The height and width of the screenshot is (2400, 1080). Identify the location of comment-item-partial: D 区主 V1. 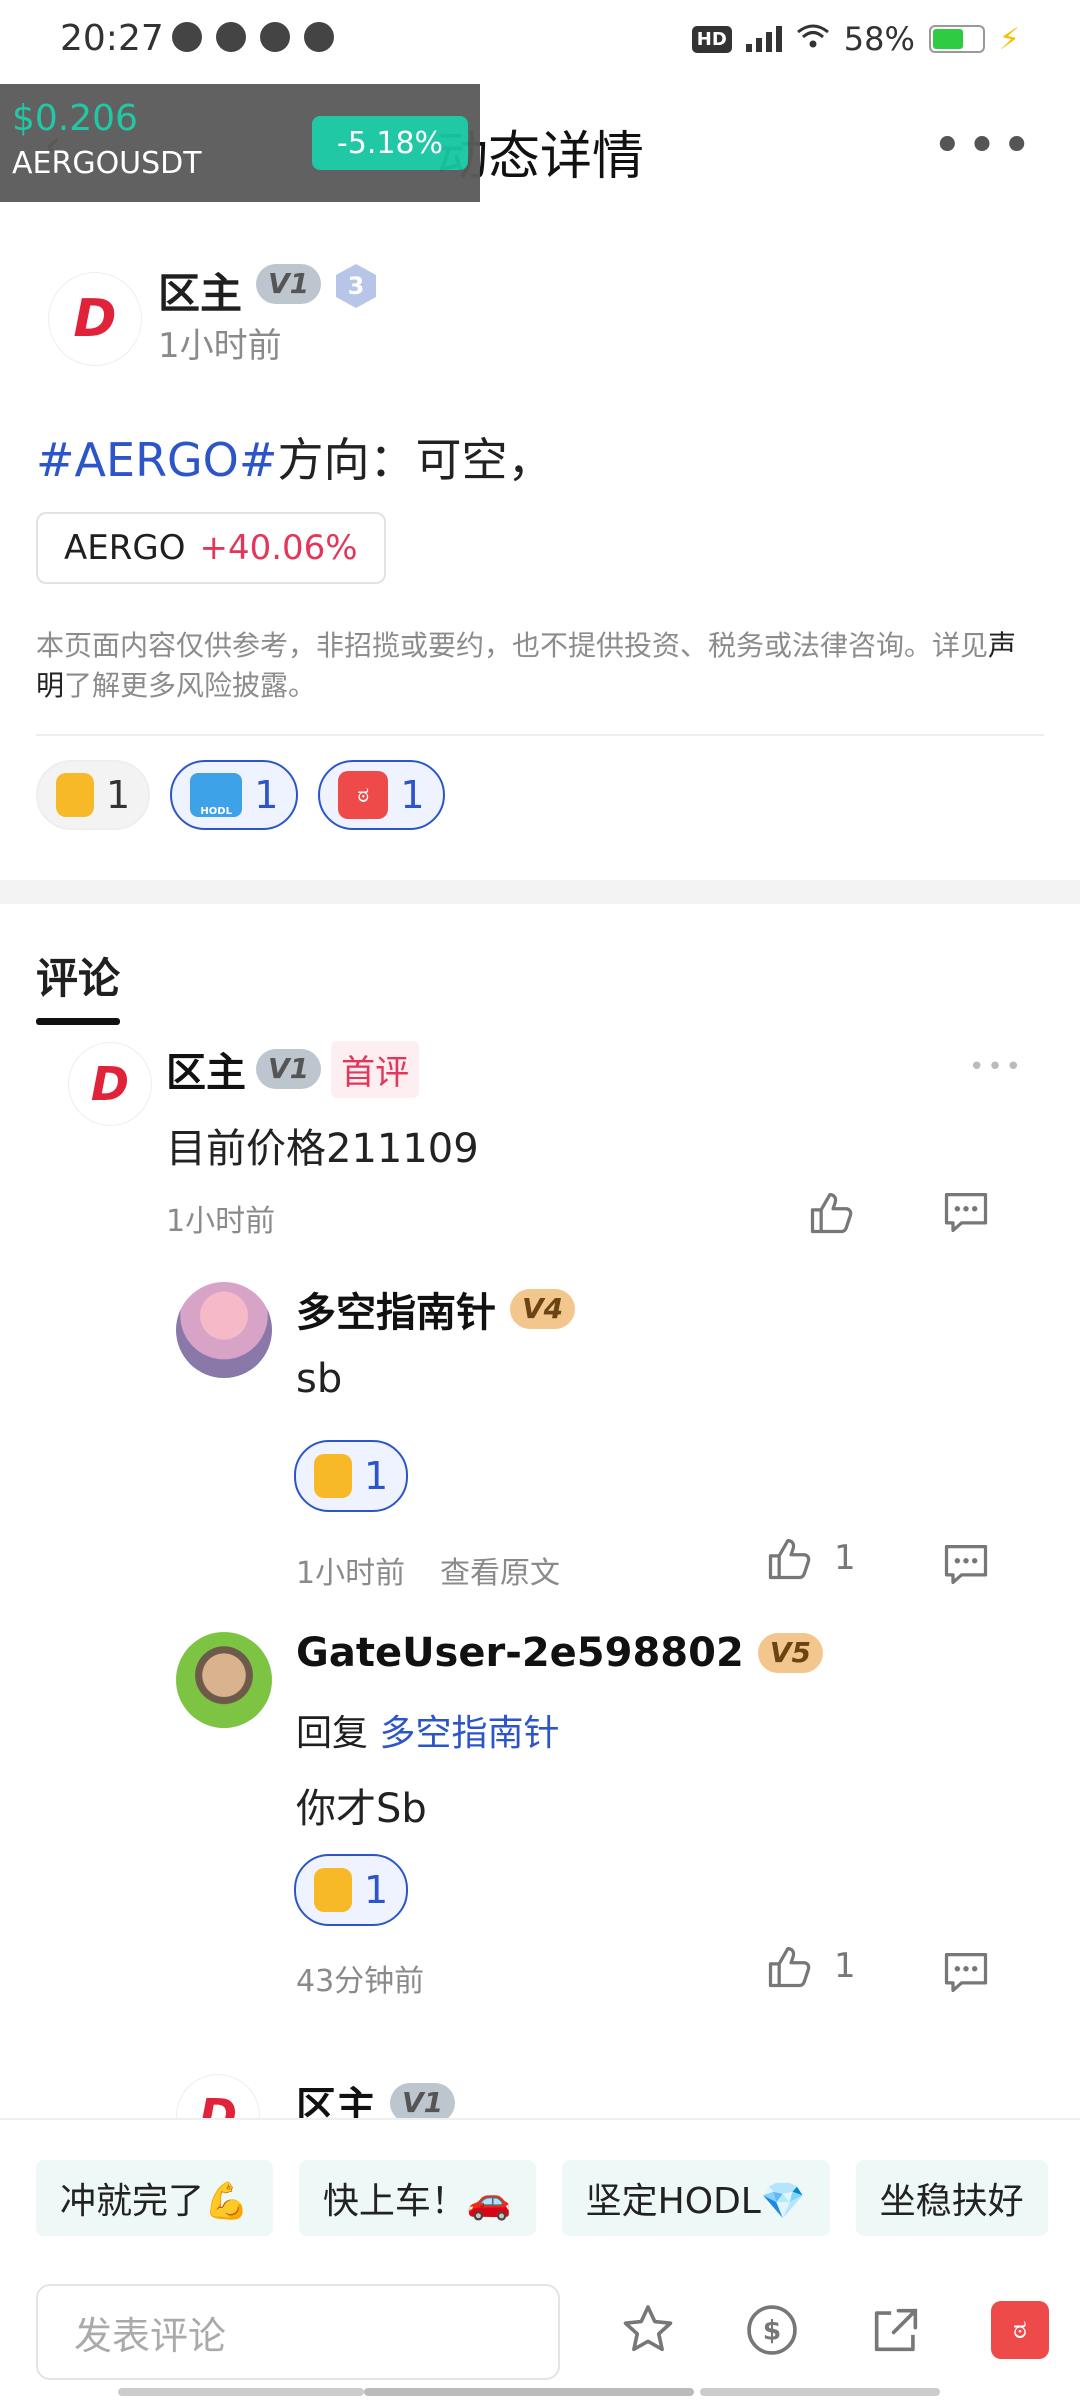
(526, 2096).